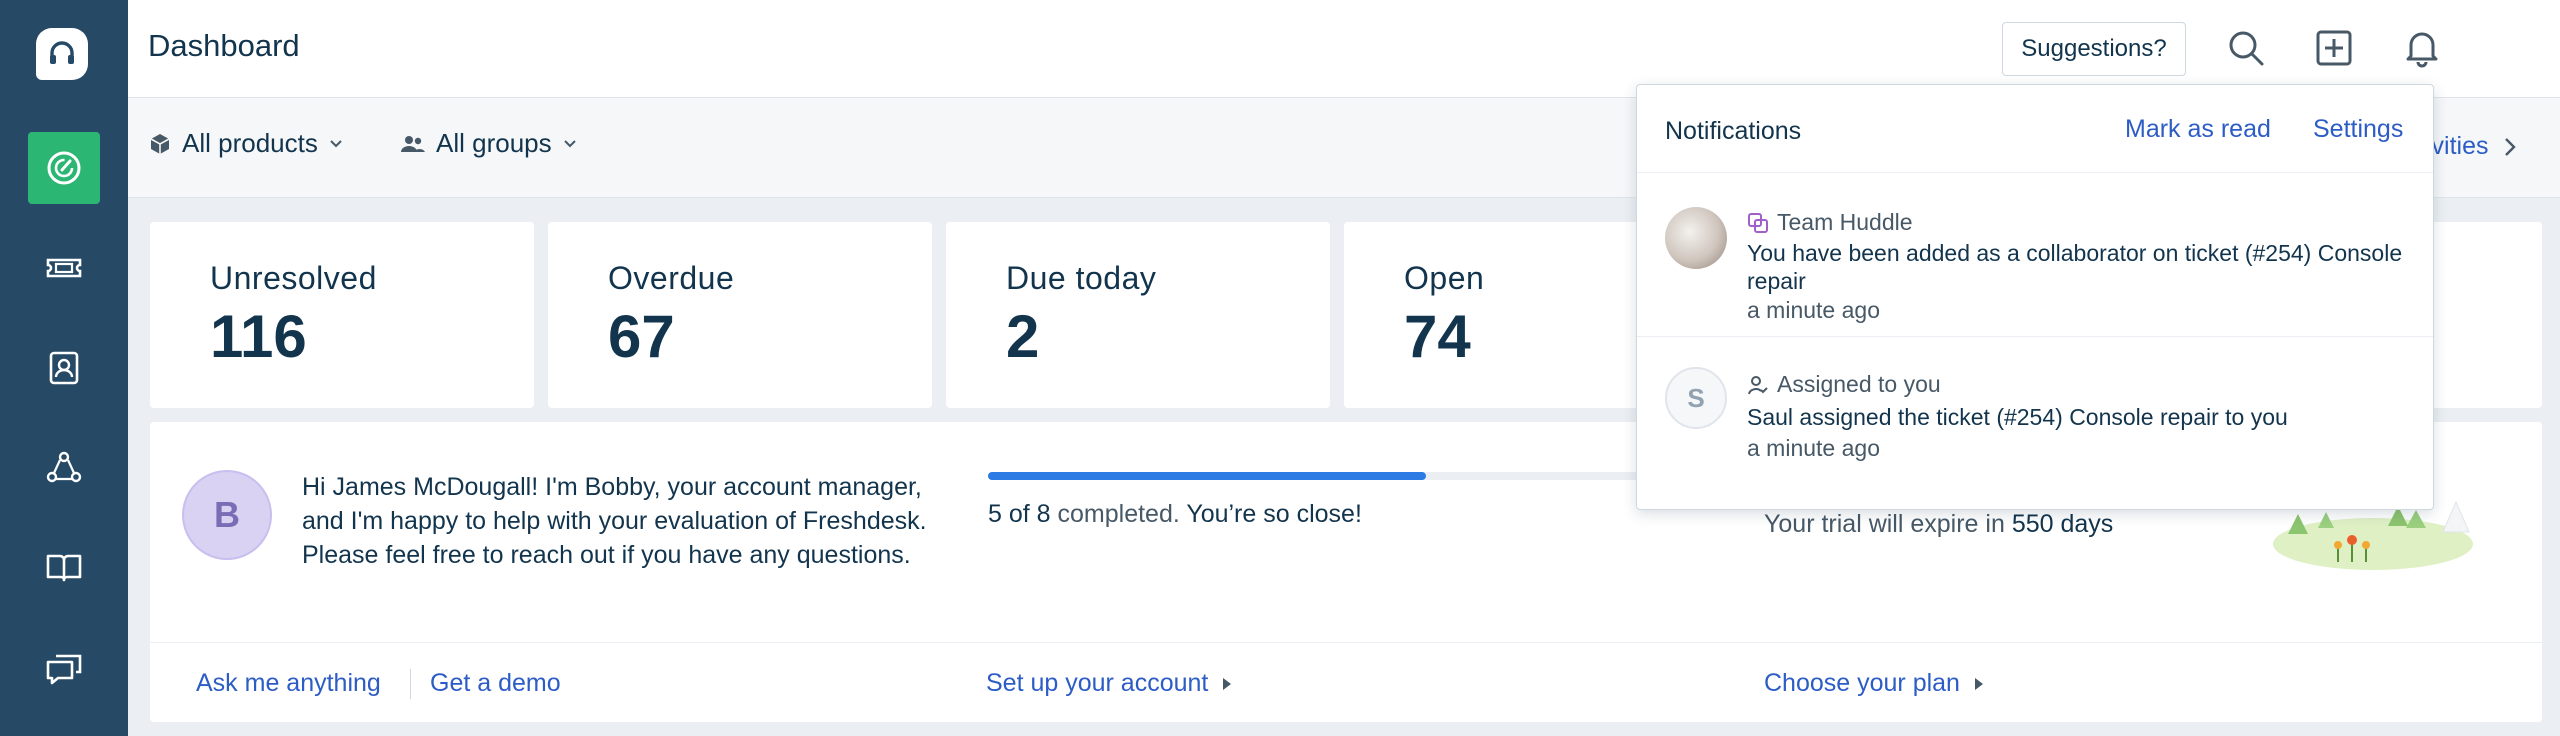  I want to click on notification-settings-link: Settings, so click(2358, 129).